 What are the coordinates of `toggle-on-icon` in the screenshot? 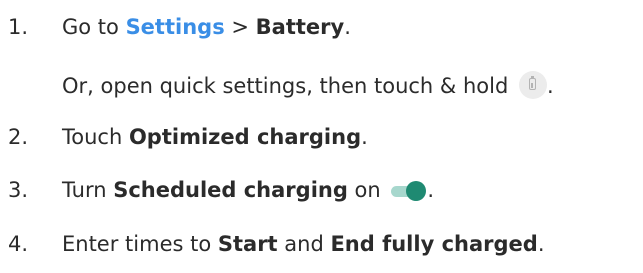 It's located at (409, 191).